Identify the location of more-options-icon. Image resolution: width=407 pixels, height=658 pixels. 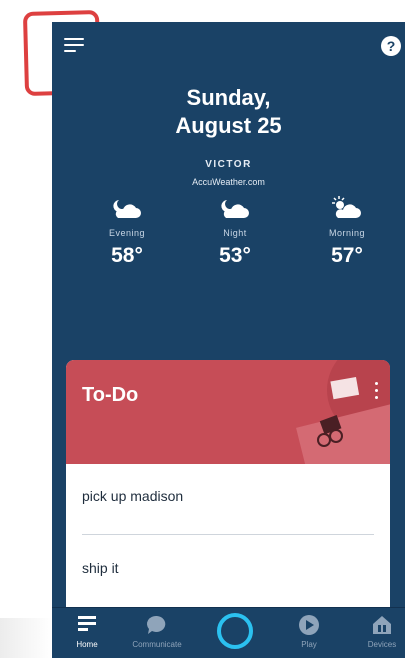
(376, 391).